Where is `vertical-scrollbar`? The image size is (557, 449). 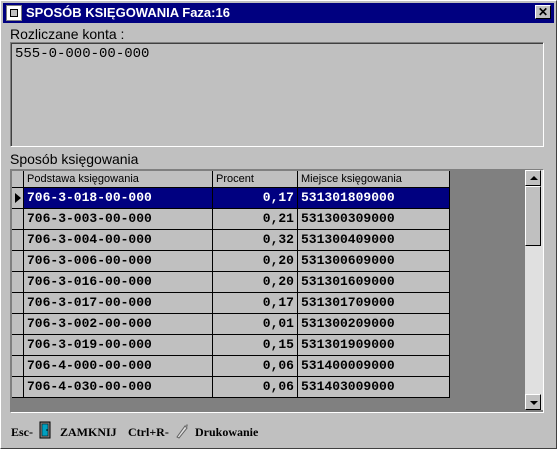 vertical-scrollbar is located at coordinates (534, 290).